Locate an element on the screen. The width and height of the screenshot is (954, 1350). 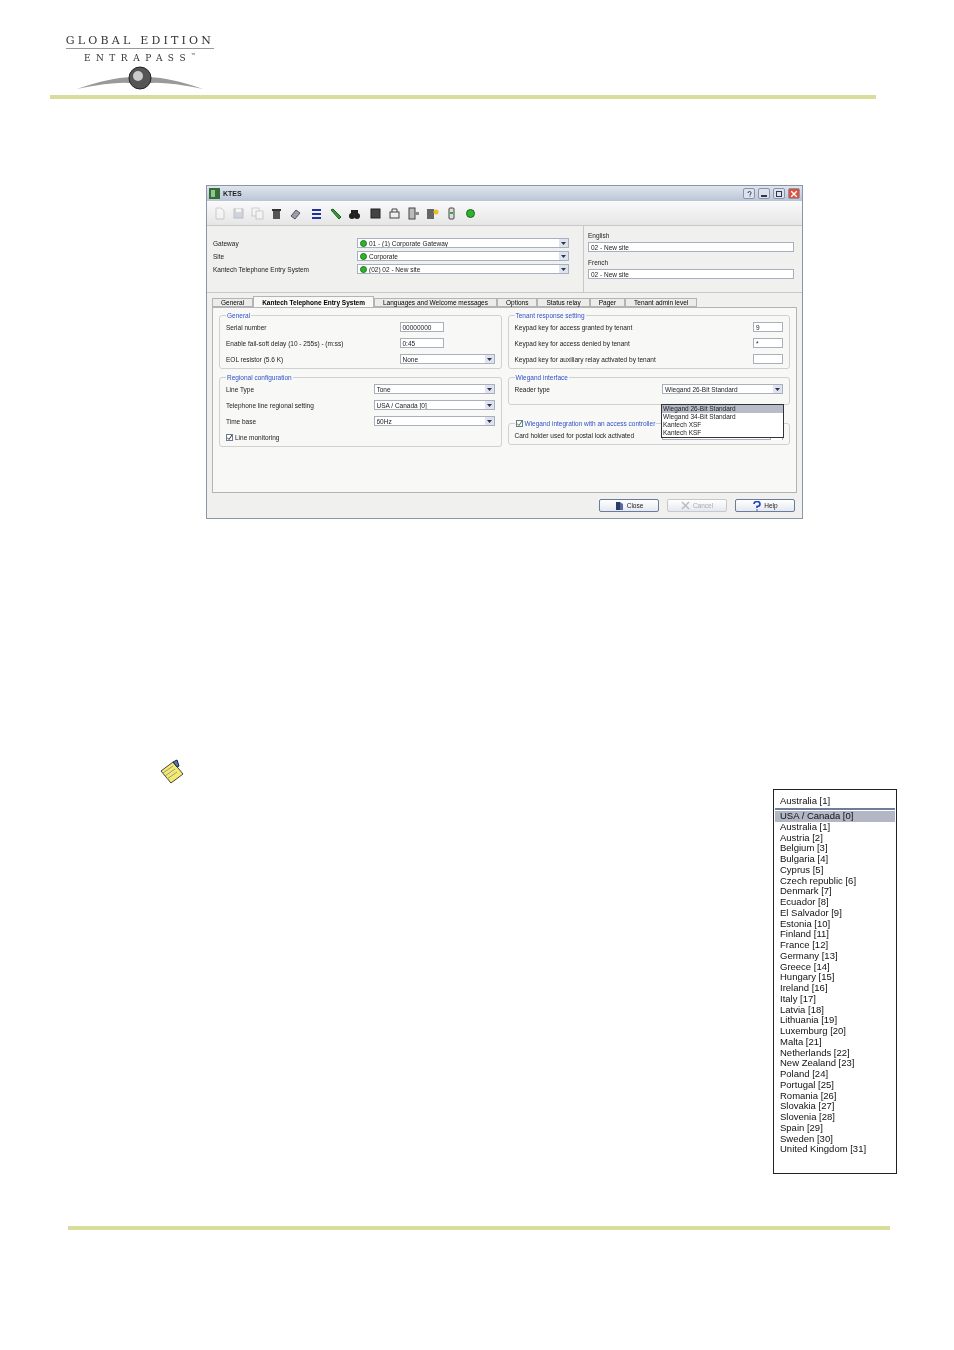
door-icon is located at coordinates (619, 505).